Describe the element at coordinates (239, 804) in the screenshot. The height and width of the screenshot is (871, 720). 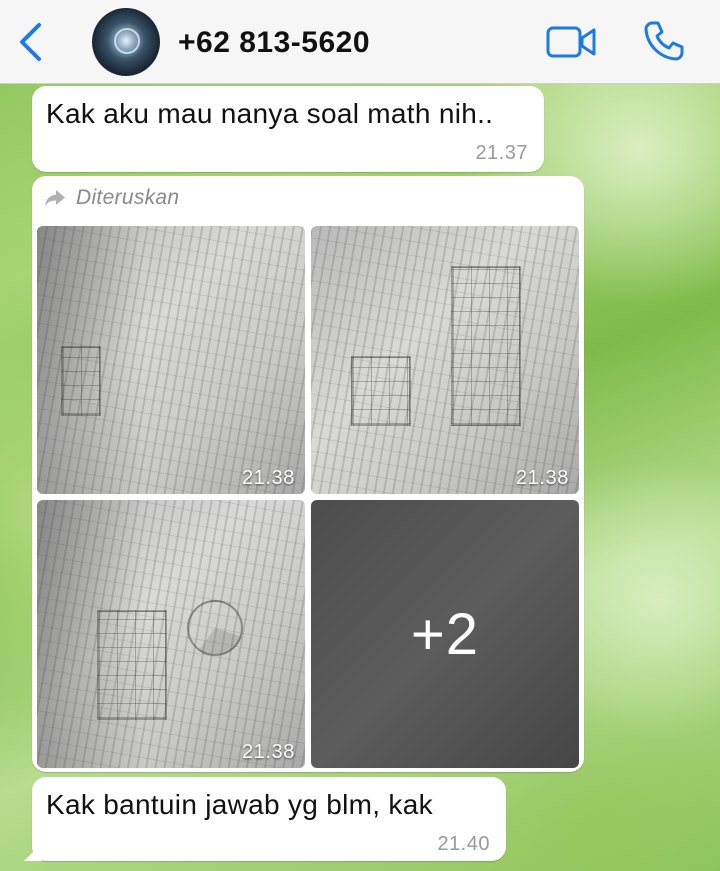
I see `message-text: Kak bantuin jawab yg blm, kak` at that location.